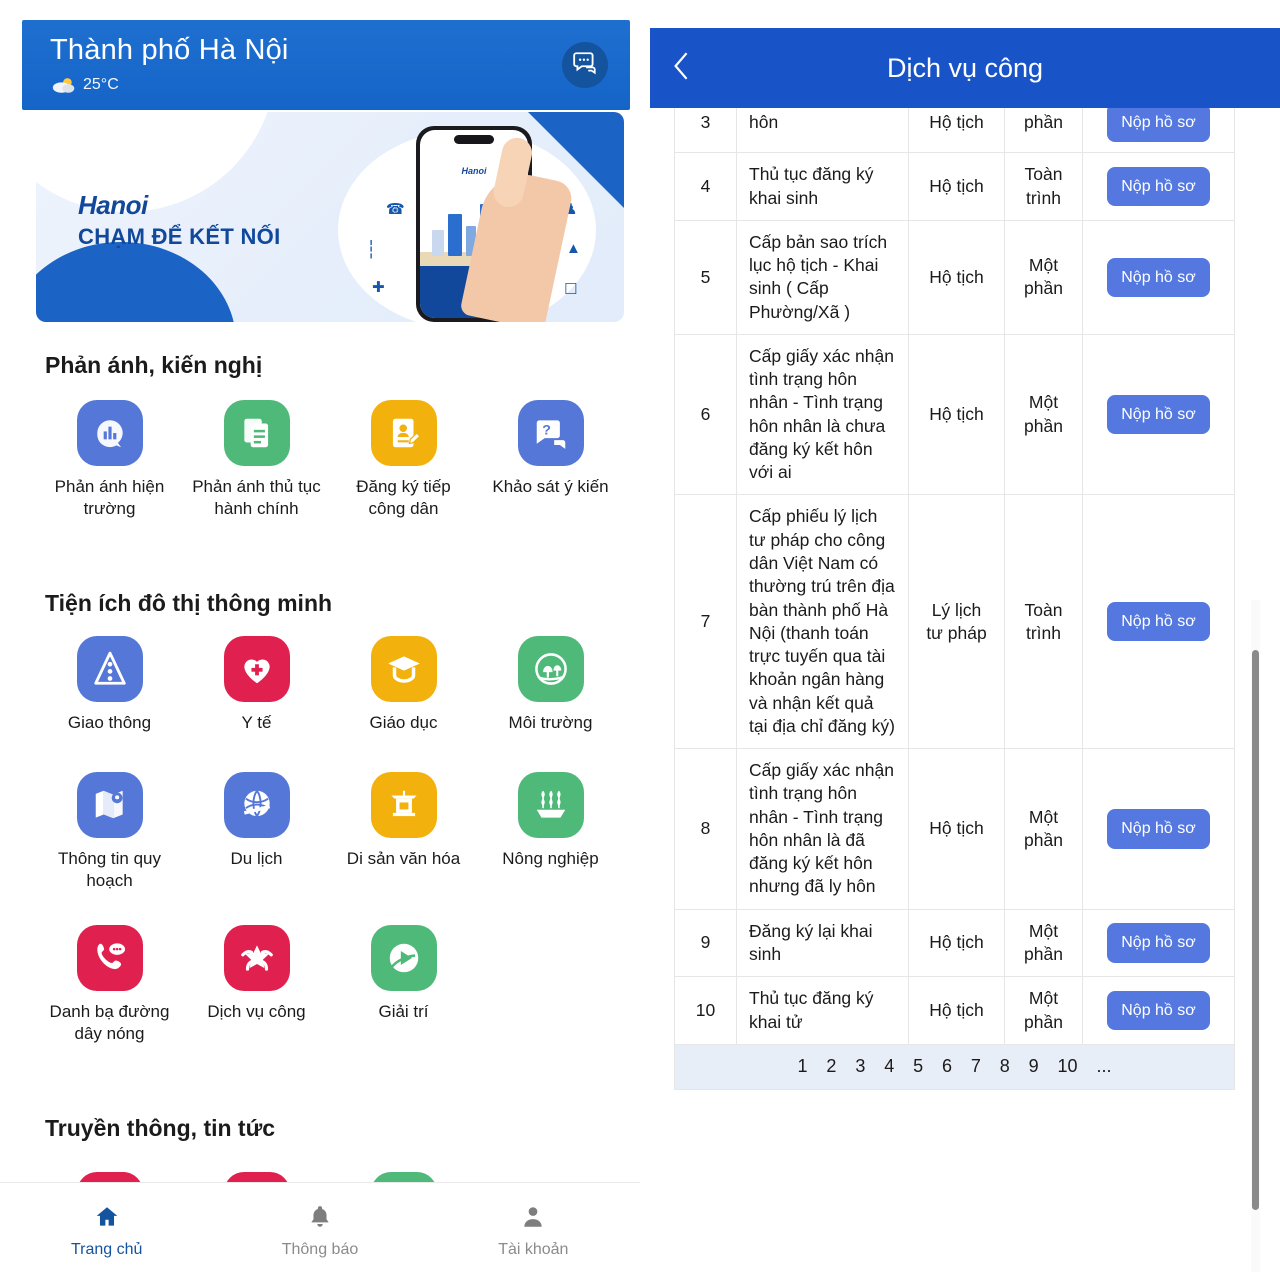  I want to click on tile-dich-vu-cong: Dịch vụ công, so click(256, 985).